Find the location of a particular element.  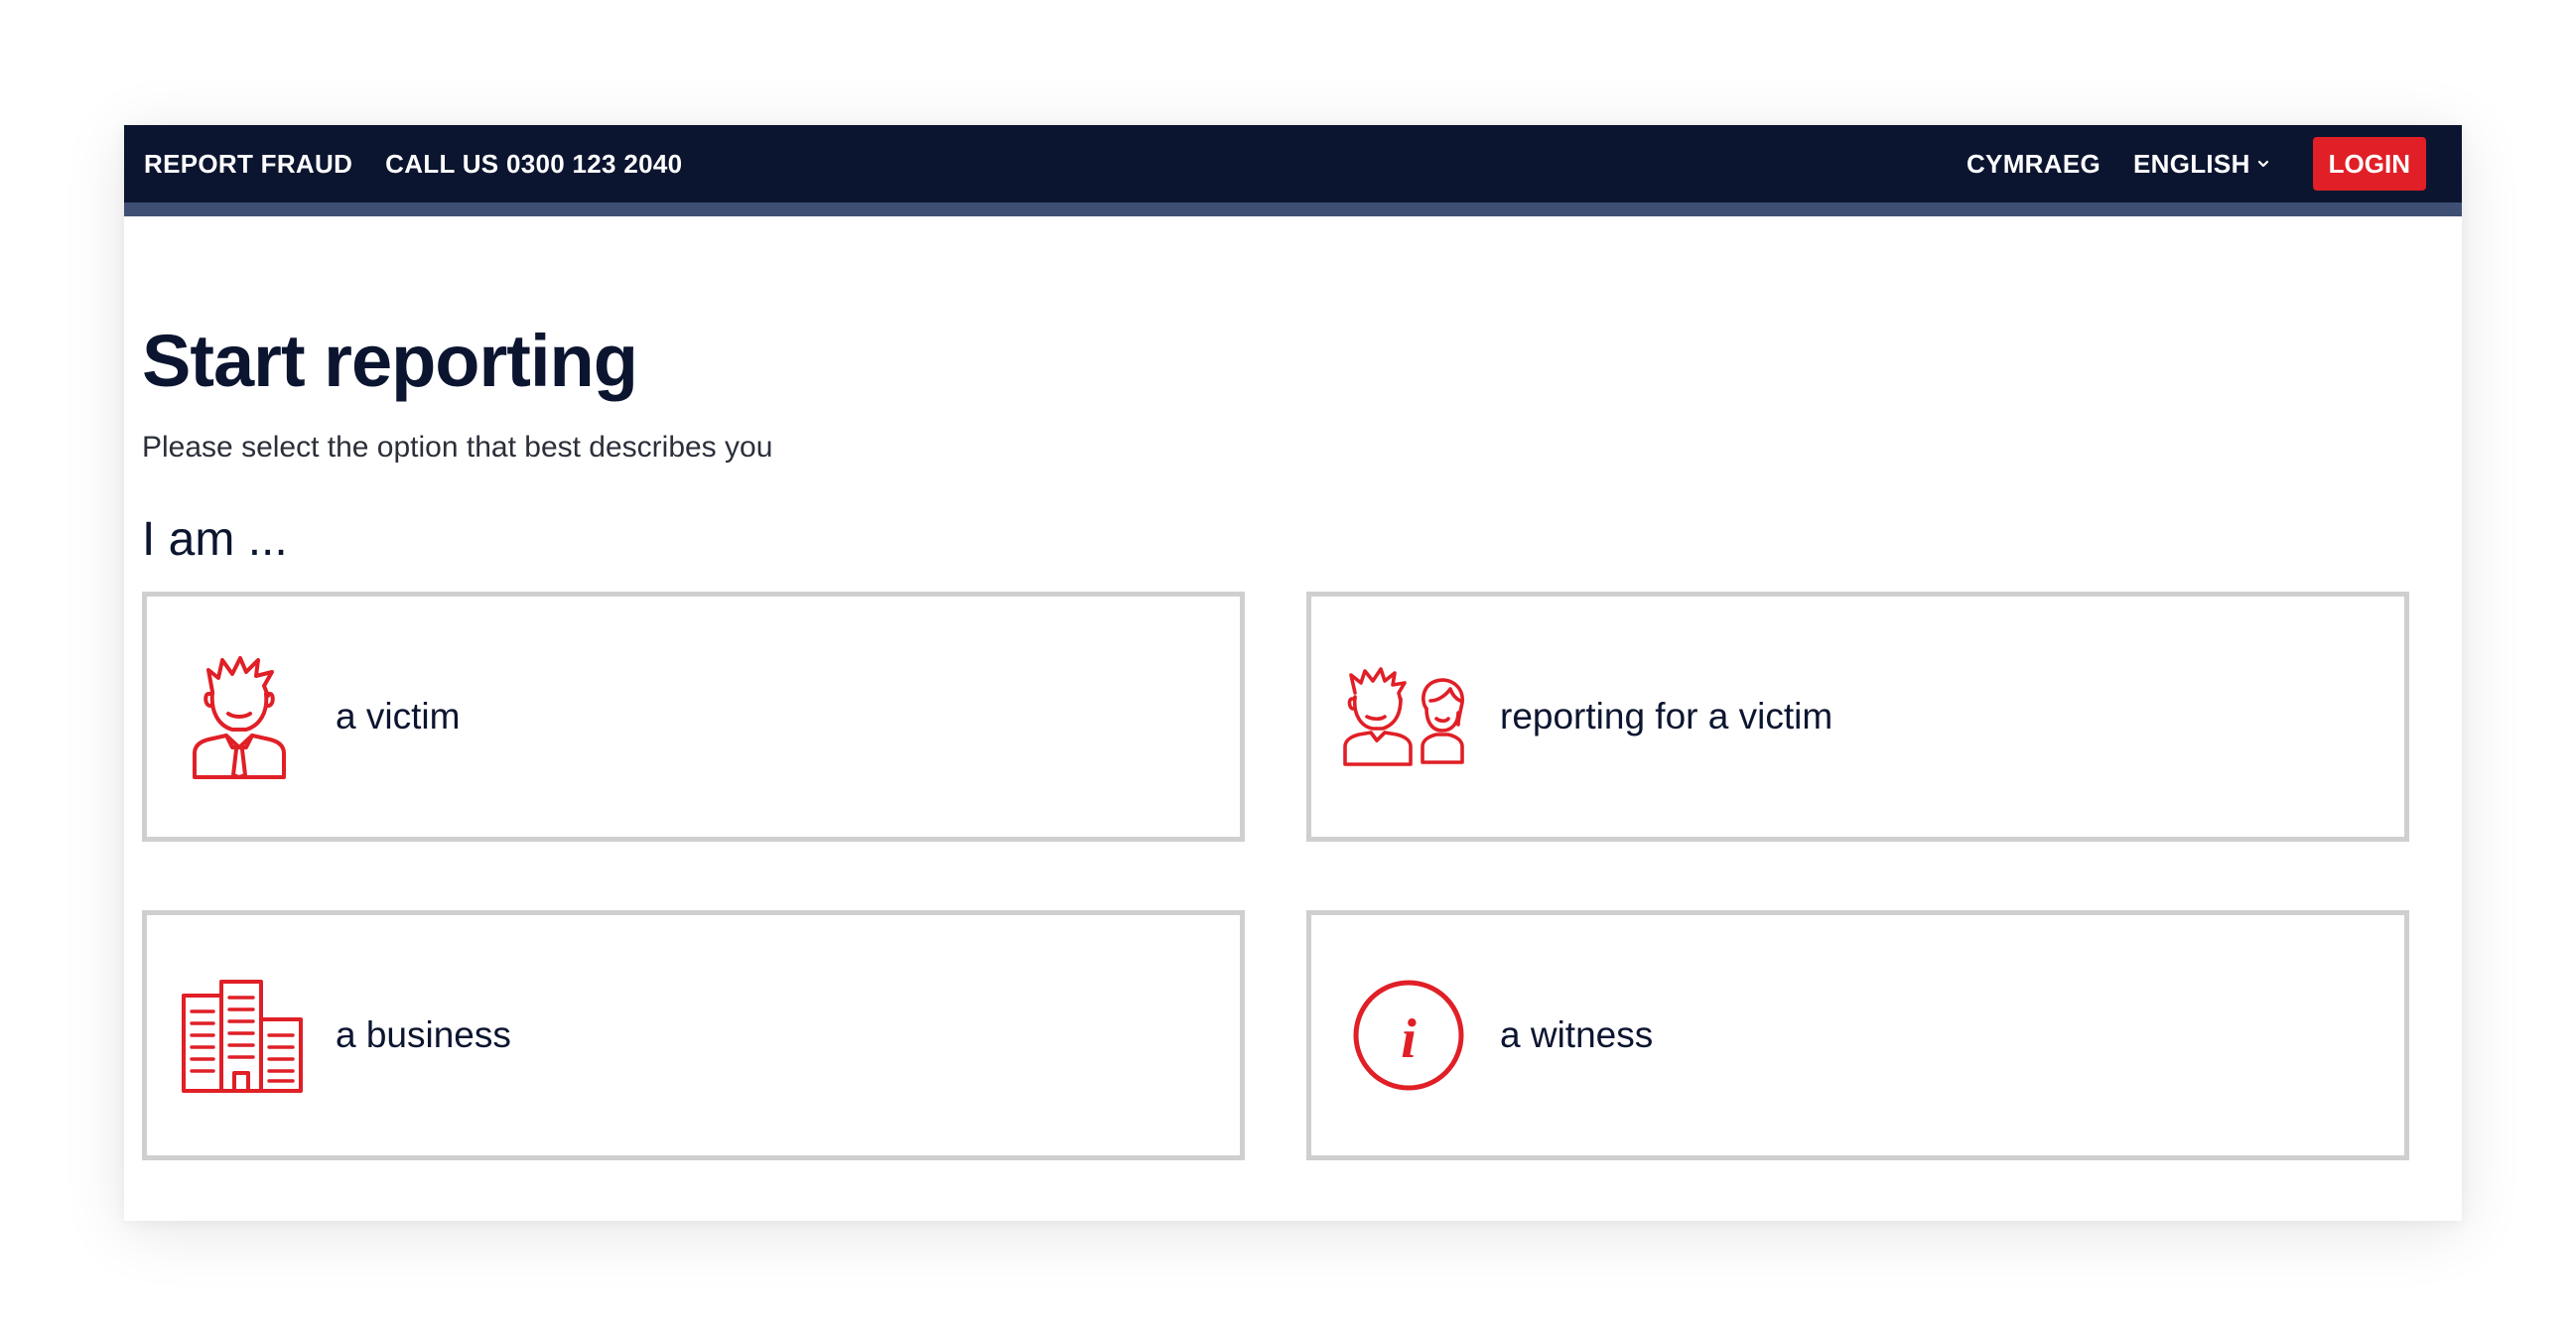

nav-left-group: REPORT FRAUD CALL US 0300 123 2040 is located at coordinates (429, 163).